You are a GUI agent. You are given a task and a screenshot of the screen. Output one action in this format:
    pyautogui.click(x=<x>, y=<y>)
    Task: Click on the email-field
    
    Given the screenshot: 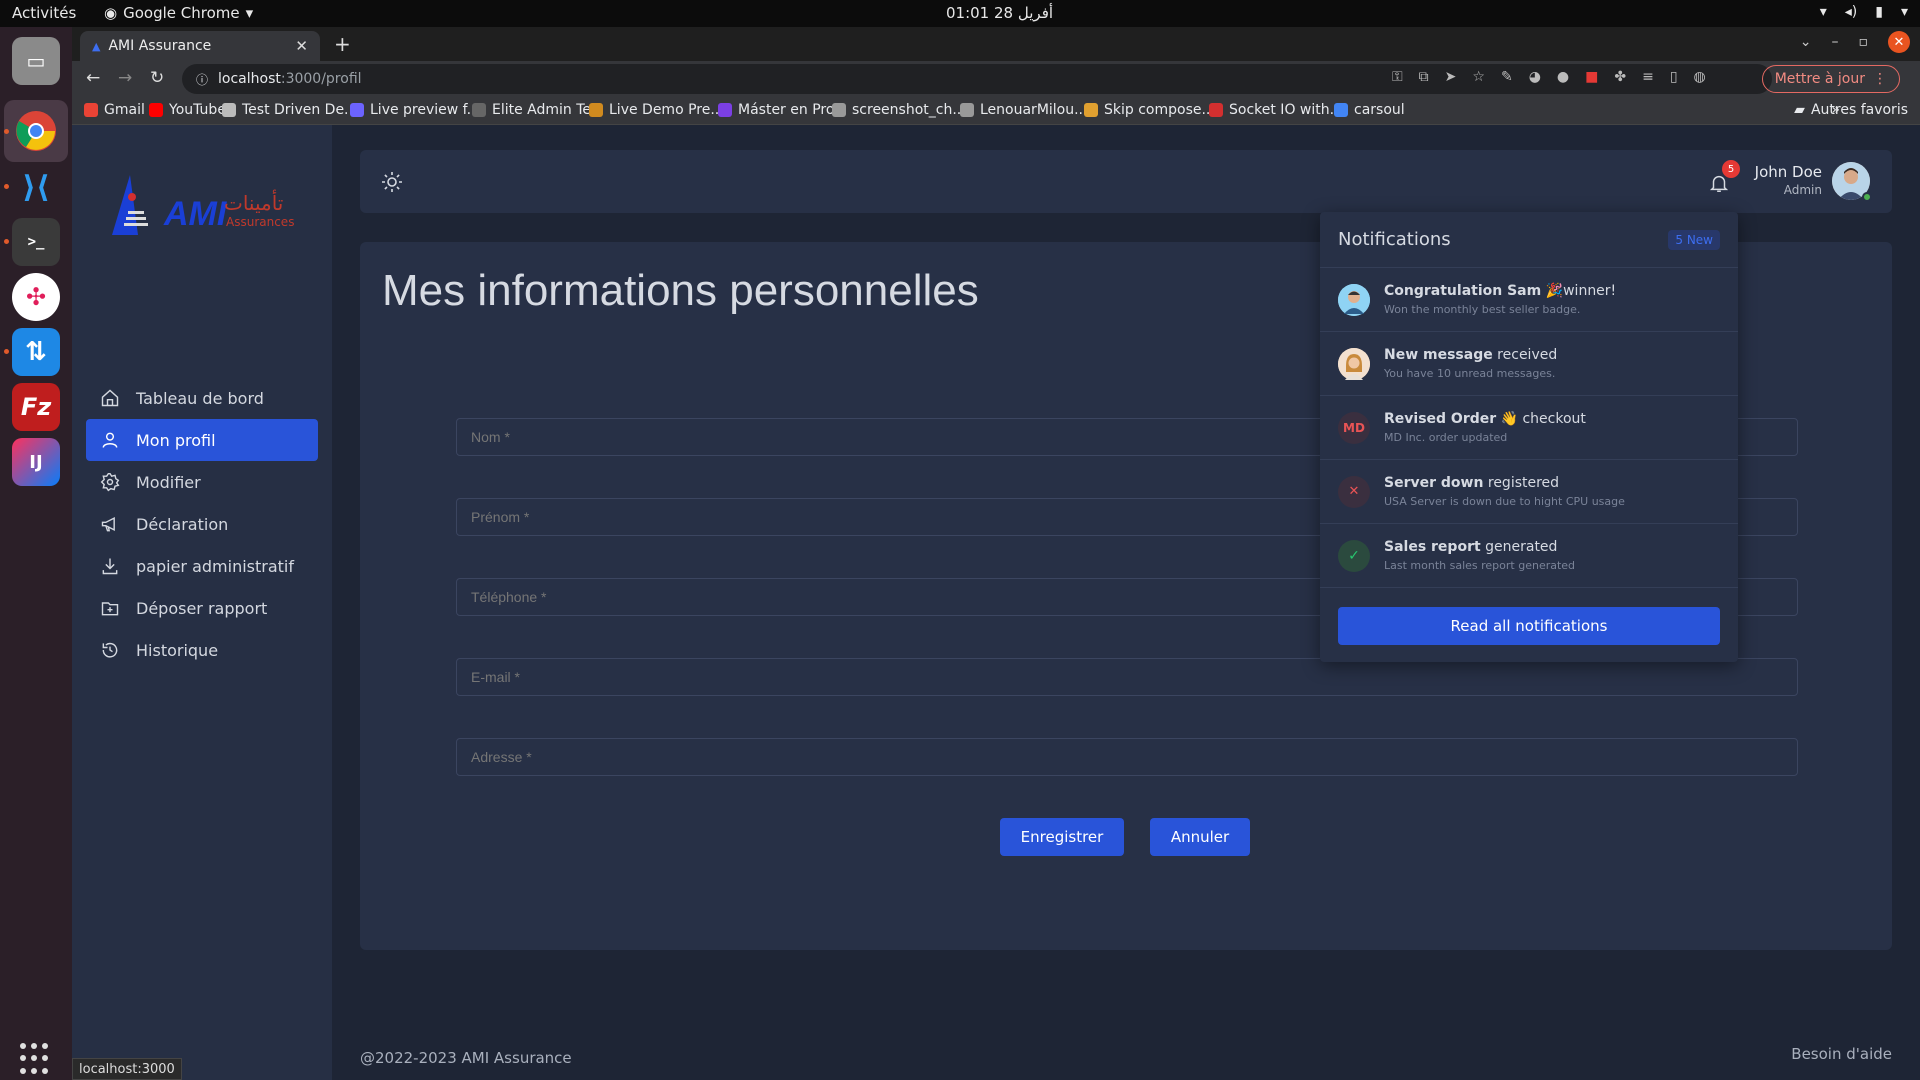 What is the action you would take?
    pyautogui.click(x=1127, y=677)
    